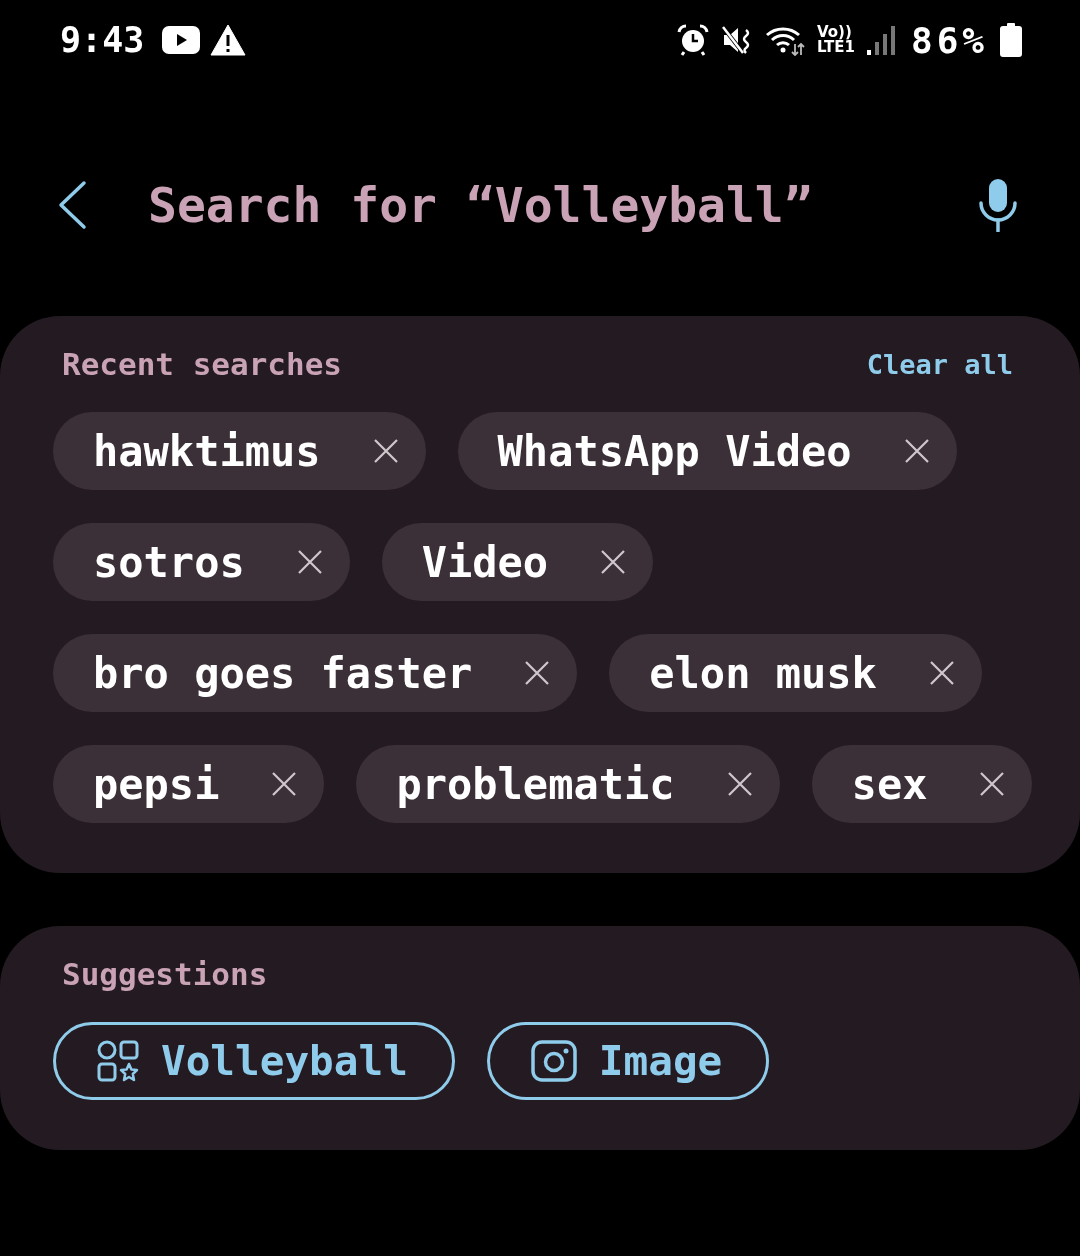 This screenshot has width=1080, height=1256. Describe the element at coordinates (784, 40) in the screenshot. I see `wifi-icon` at that location.